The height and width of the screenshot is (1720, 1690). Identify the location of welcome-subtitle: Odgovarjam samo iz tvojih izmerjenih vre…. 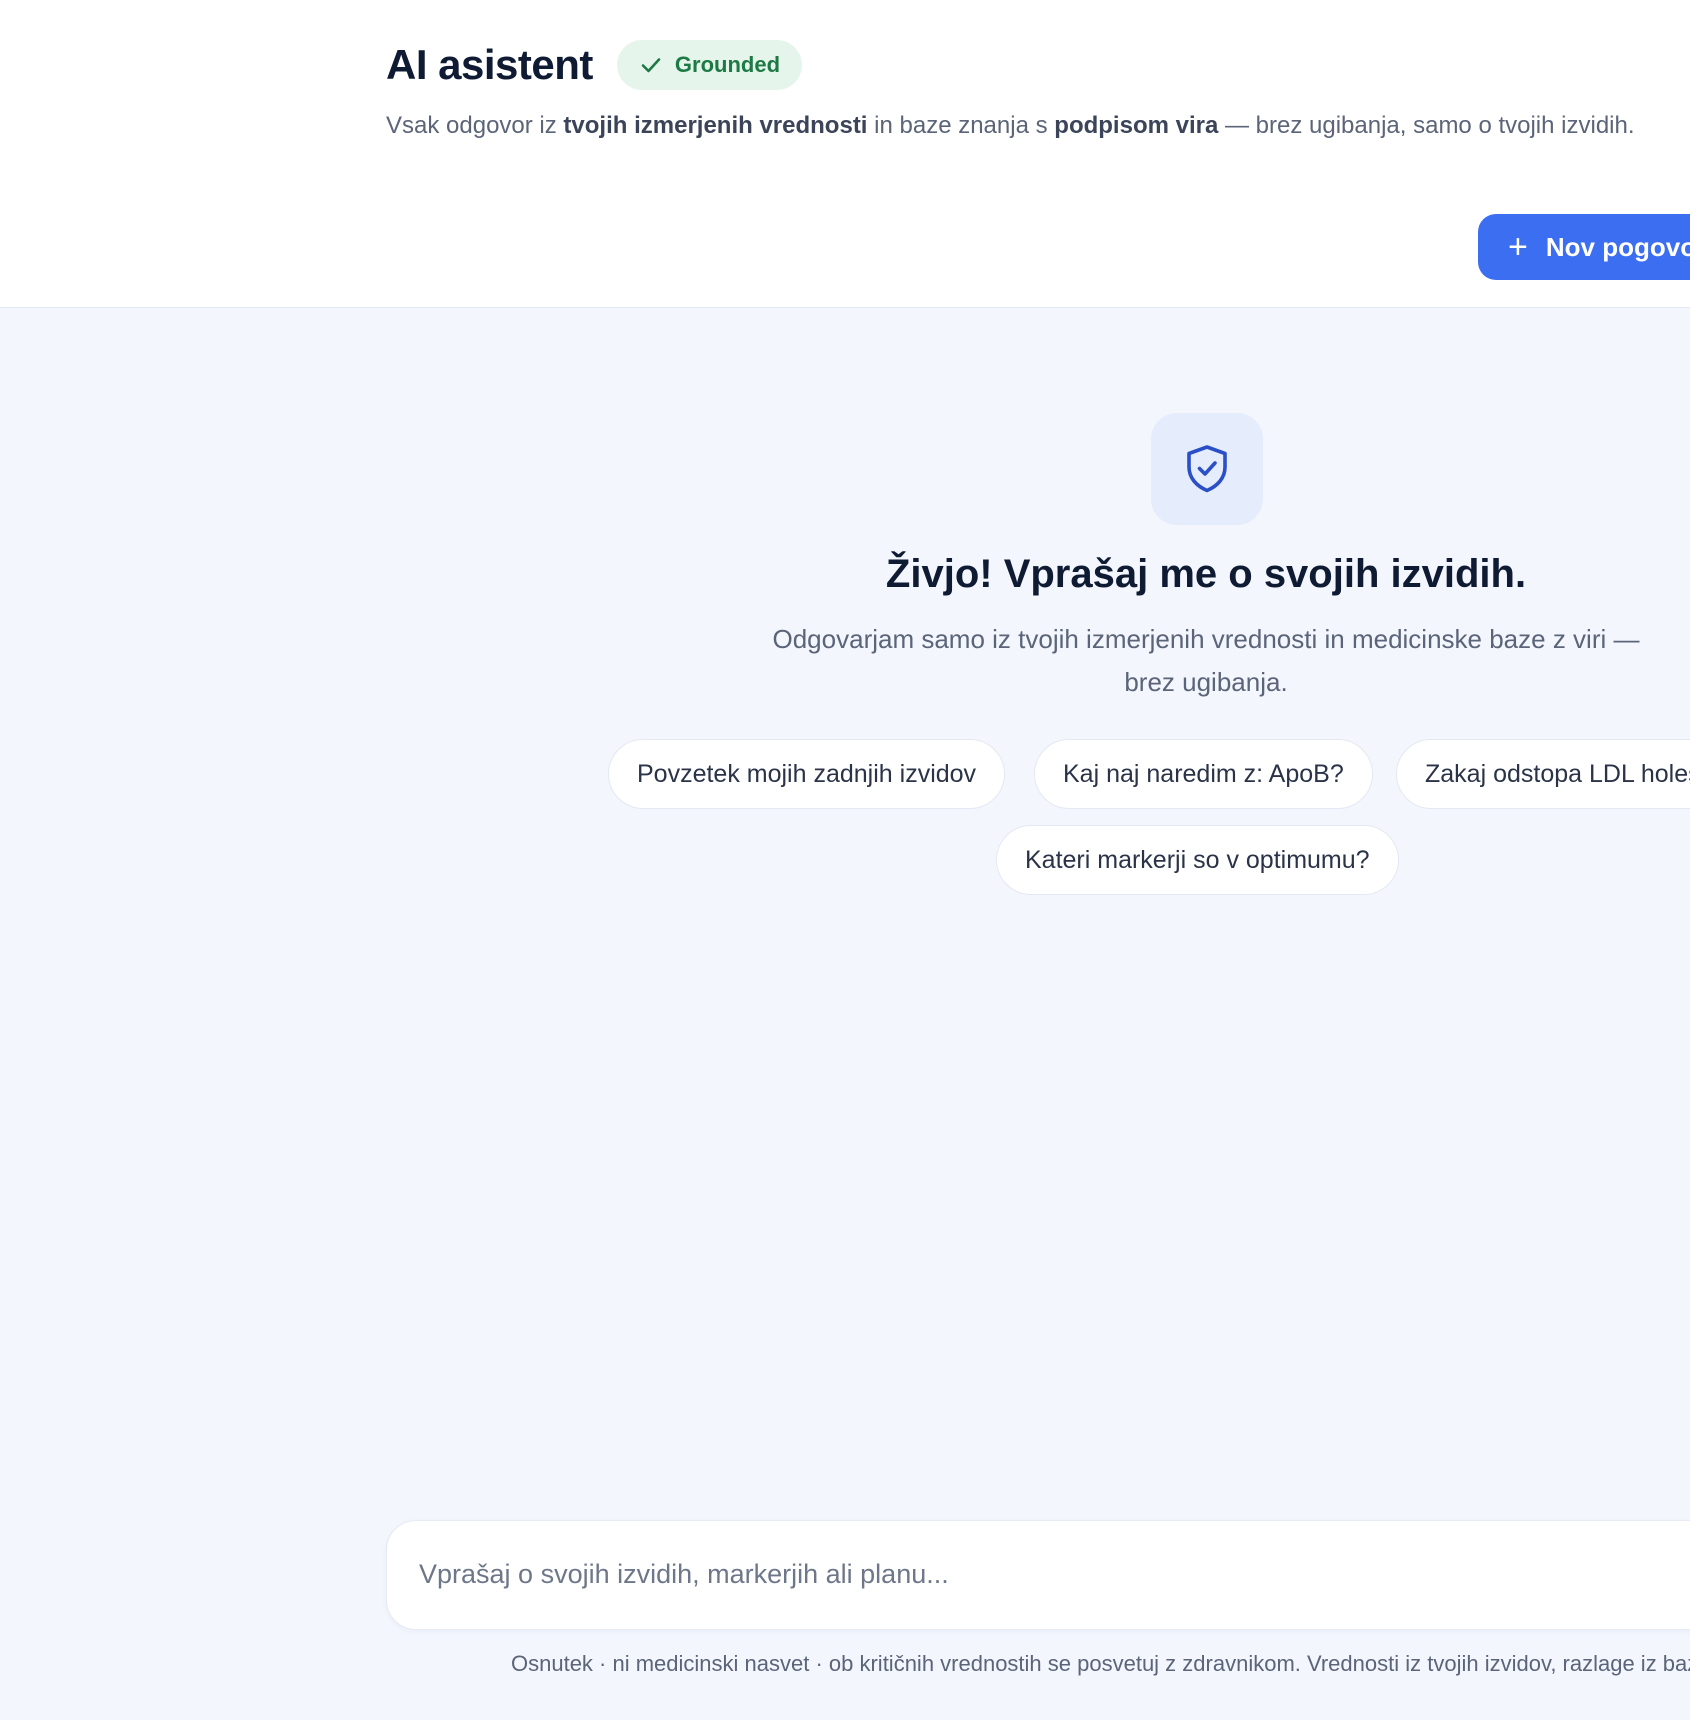
(1206, 660).